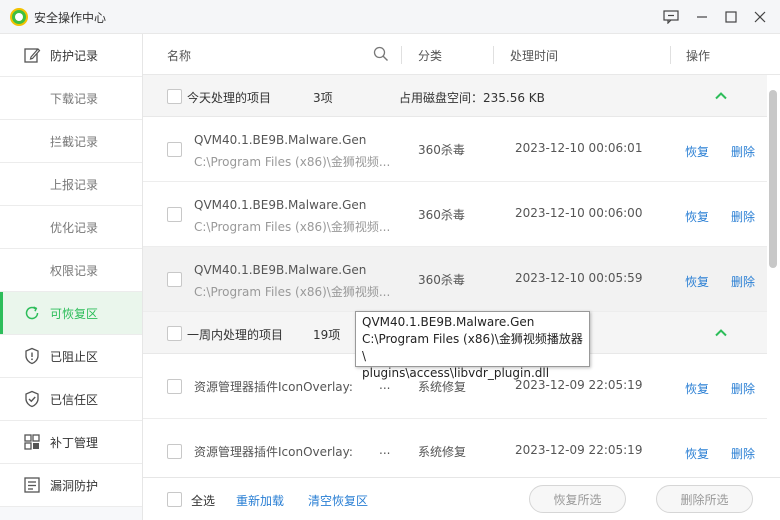  I want to click on sidebar-item-protection-records: 防护记录, so click(71, 55).